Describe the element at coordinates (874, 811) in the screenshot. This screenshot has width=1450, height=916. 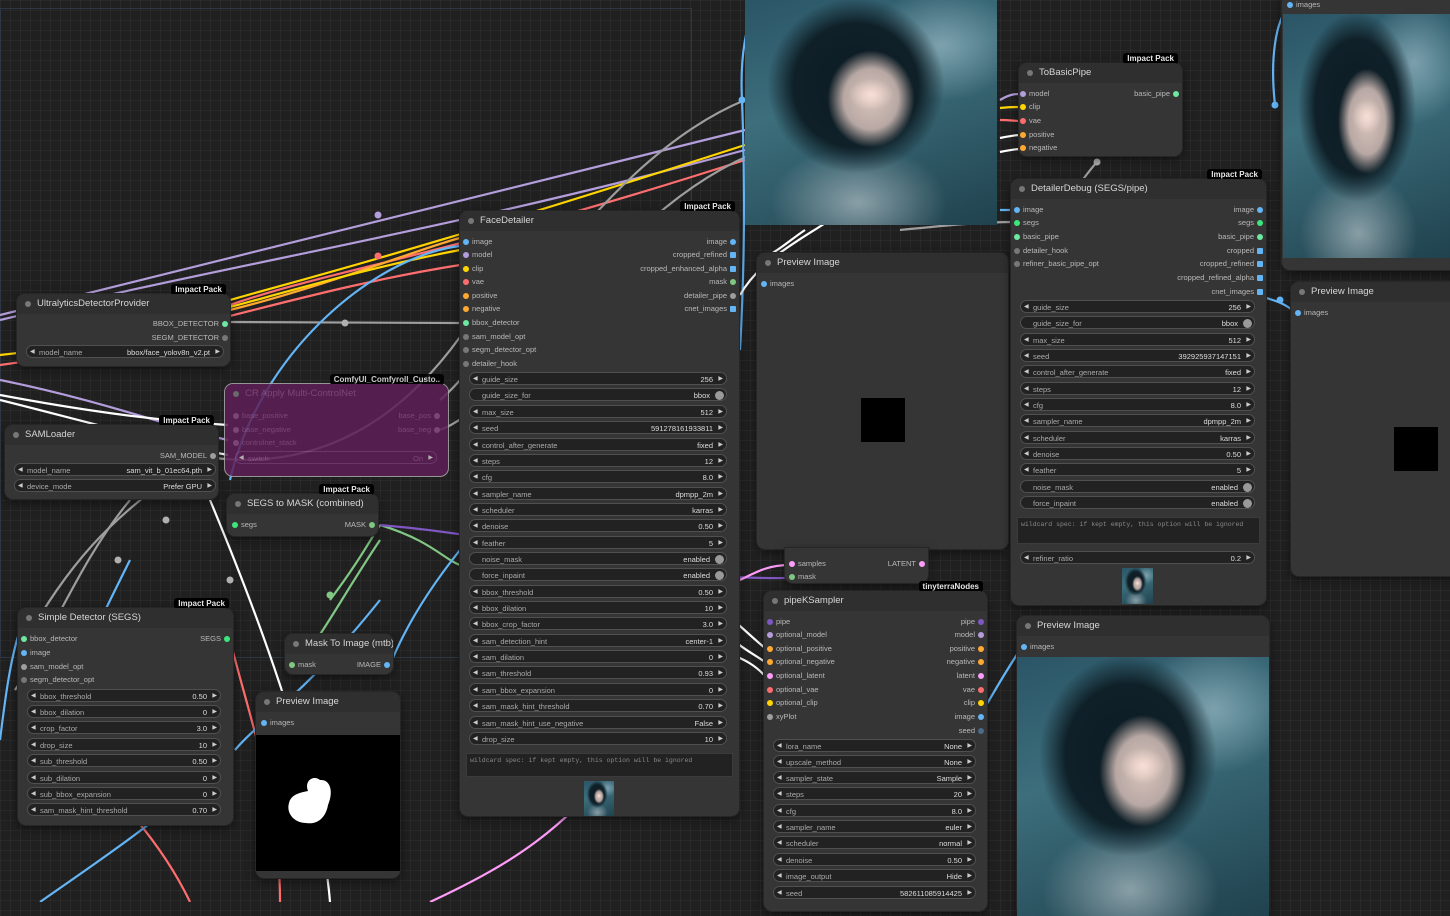
I see `cfg-widget: cfg8.0` at that location.